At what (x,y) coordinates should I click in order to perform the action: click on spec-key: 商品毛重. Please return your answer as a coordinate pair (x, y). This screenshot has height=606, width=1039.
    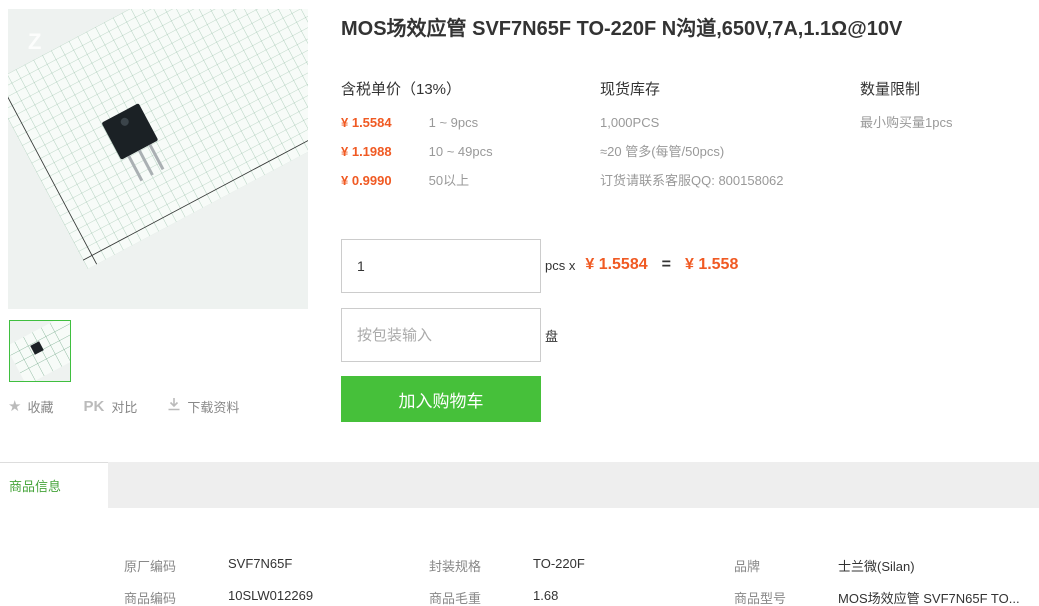
    Looking at the image, I should click on (455, 598).